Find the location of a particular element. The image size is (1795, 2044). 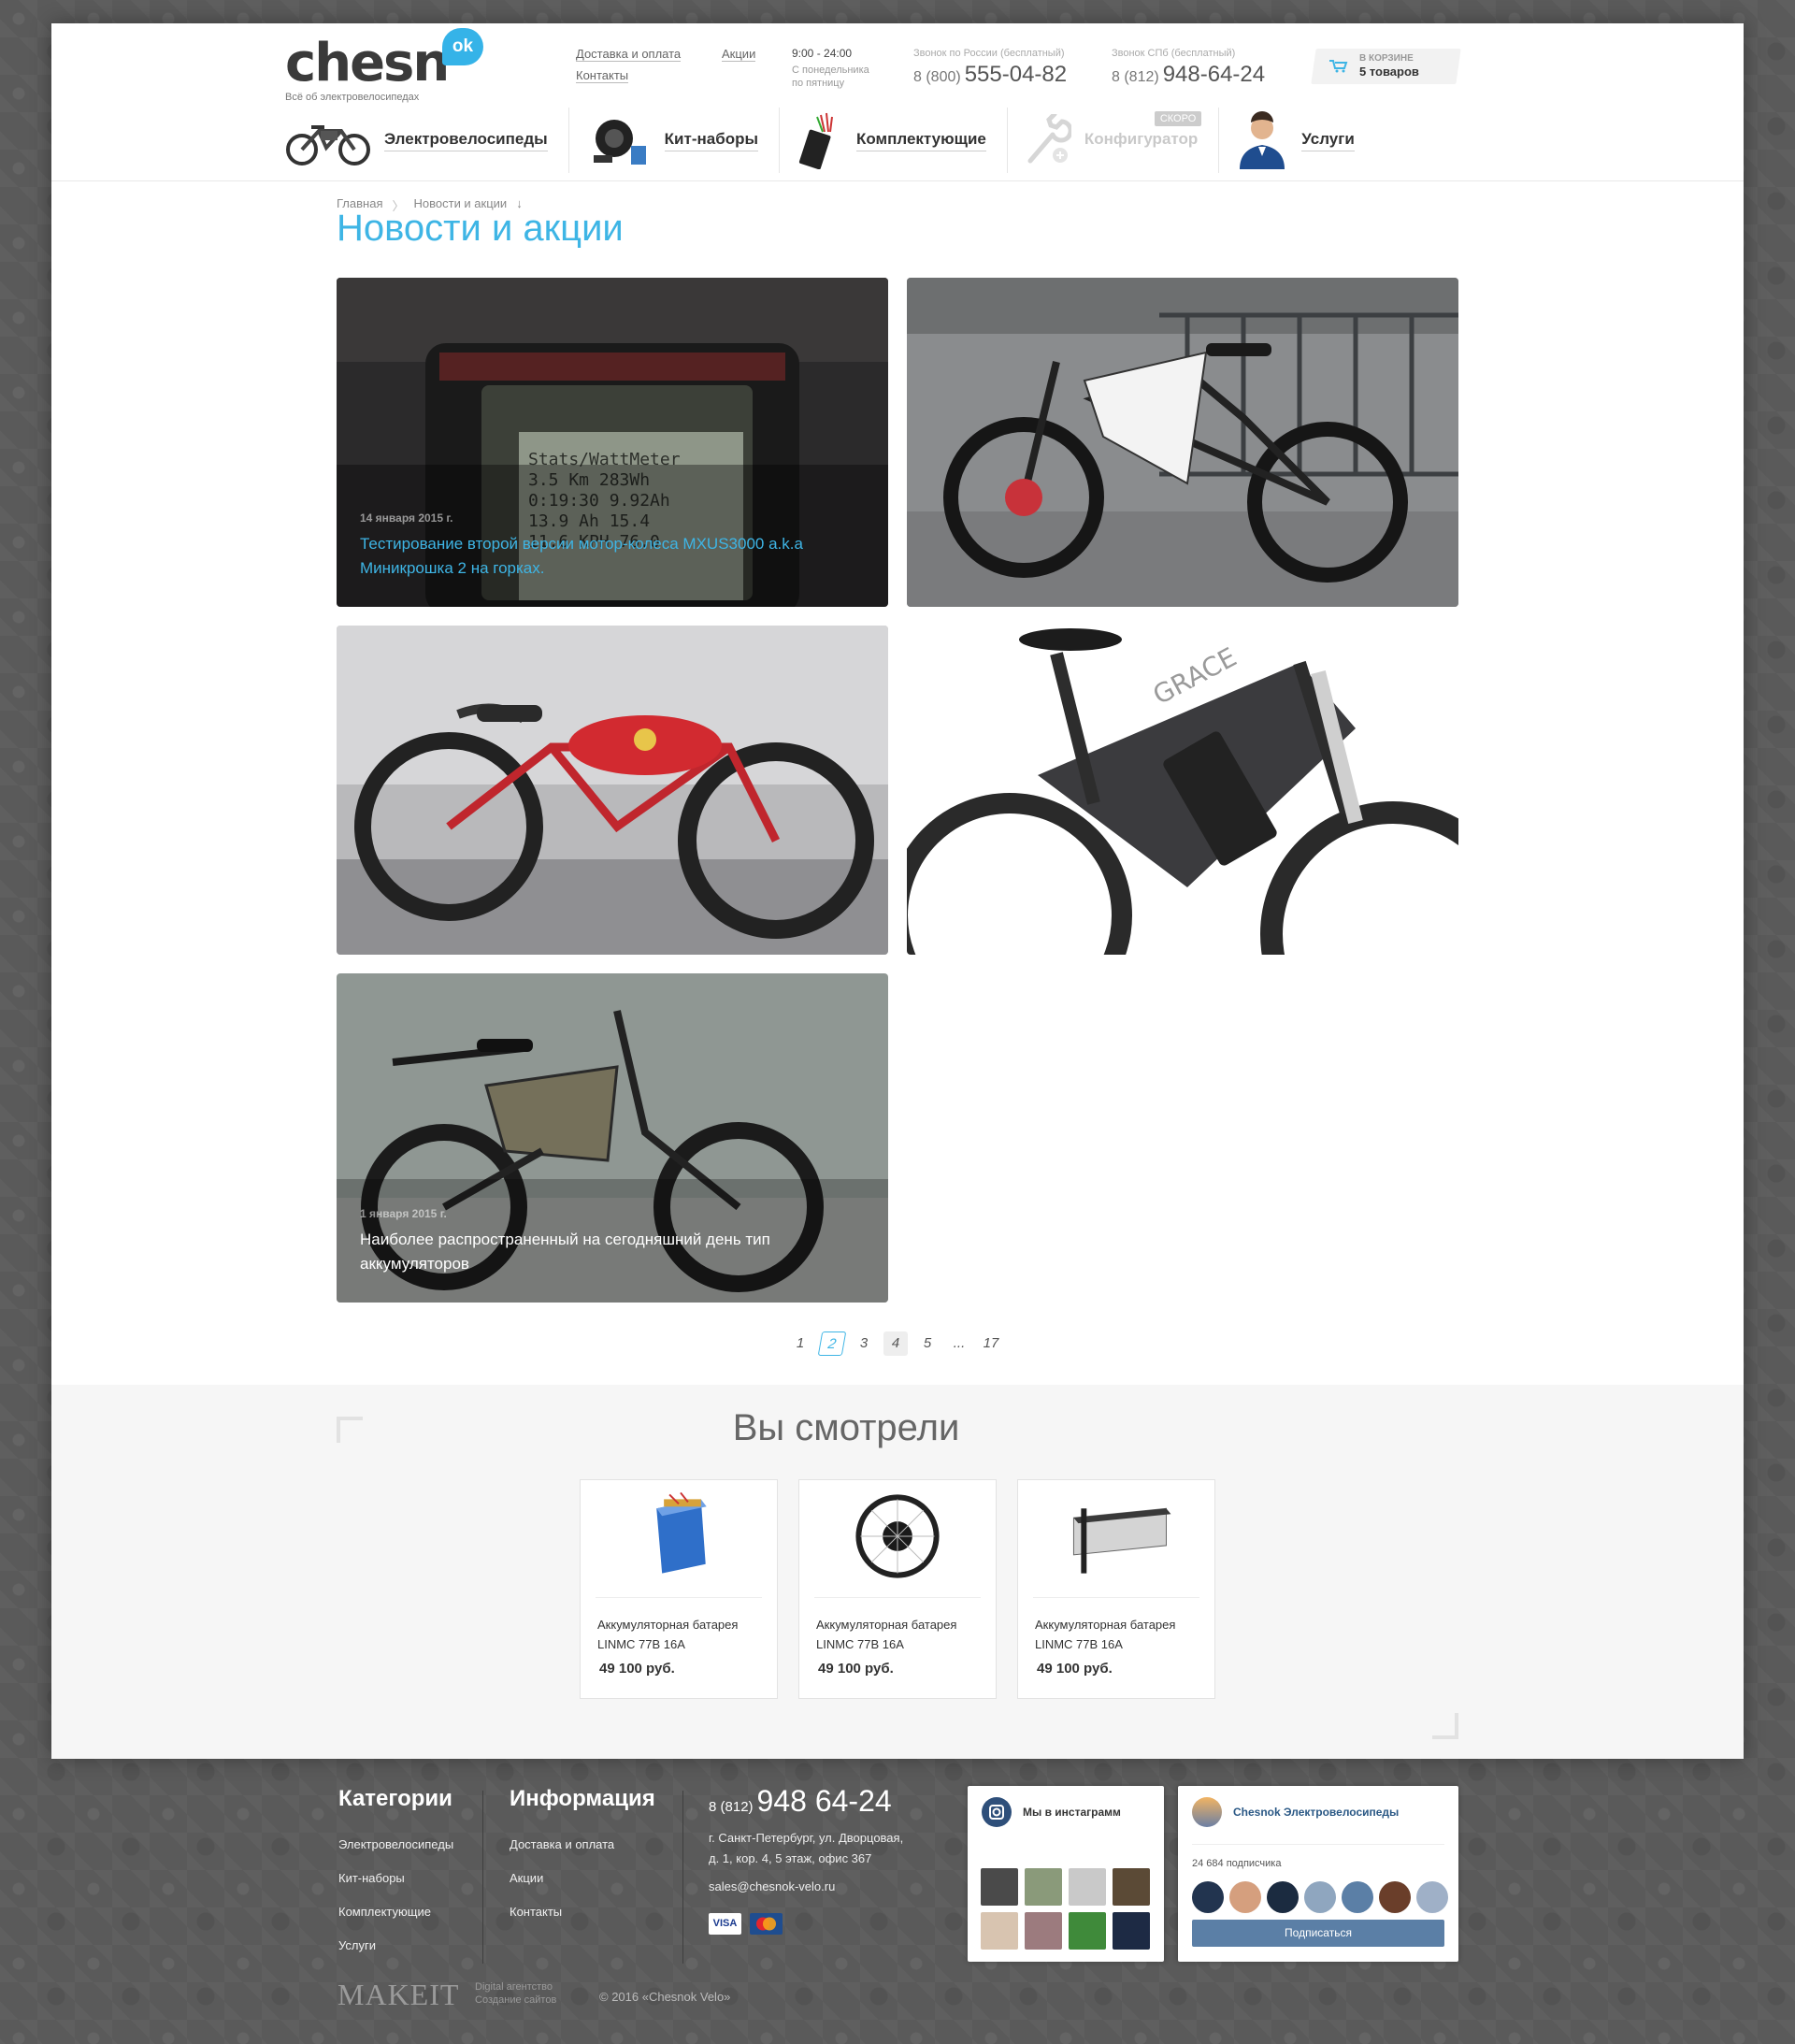

phone-ru-label: Звонок по России (бесплатный) is located at coordinates (989, 53).